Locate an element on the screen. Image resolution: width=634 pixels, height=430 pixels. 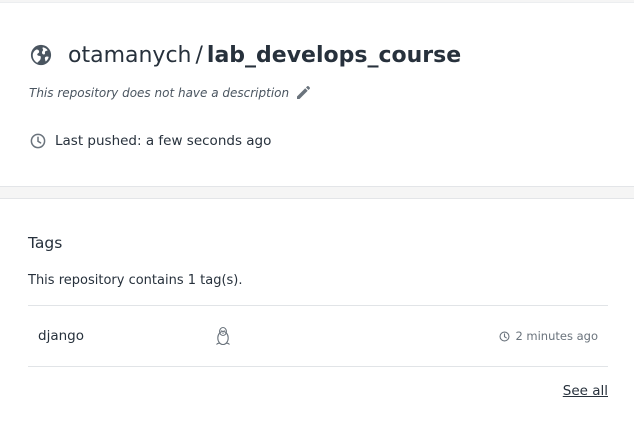
tags-count-text: This repository contains 1 tag(s). is located at coordinates (135, 280).